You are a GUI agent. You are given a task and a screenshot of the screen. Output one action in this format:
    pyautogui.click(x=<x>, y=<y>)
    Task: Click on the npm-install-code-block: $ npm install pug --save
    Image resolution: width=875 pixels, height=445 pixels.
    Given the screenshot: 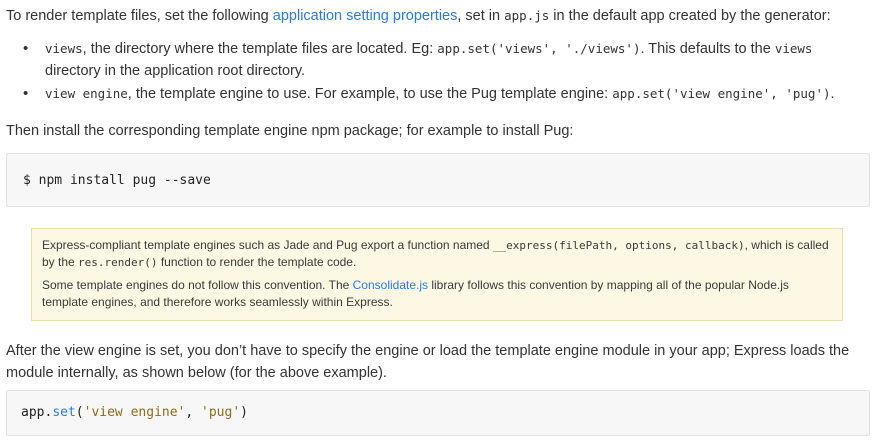 What is the action you would take?
    pyautogui.click(x=438, y=180)
    